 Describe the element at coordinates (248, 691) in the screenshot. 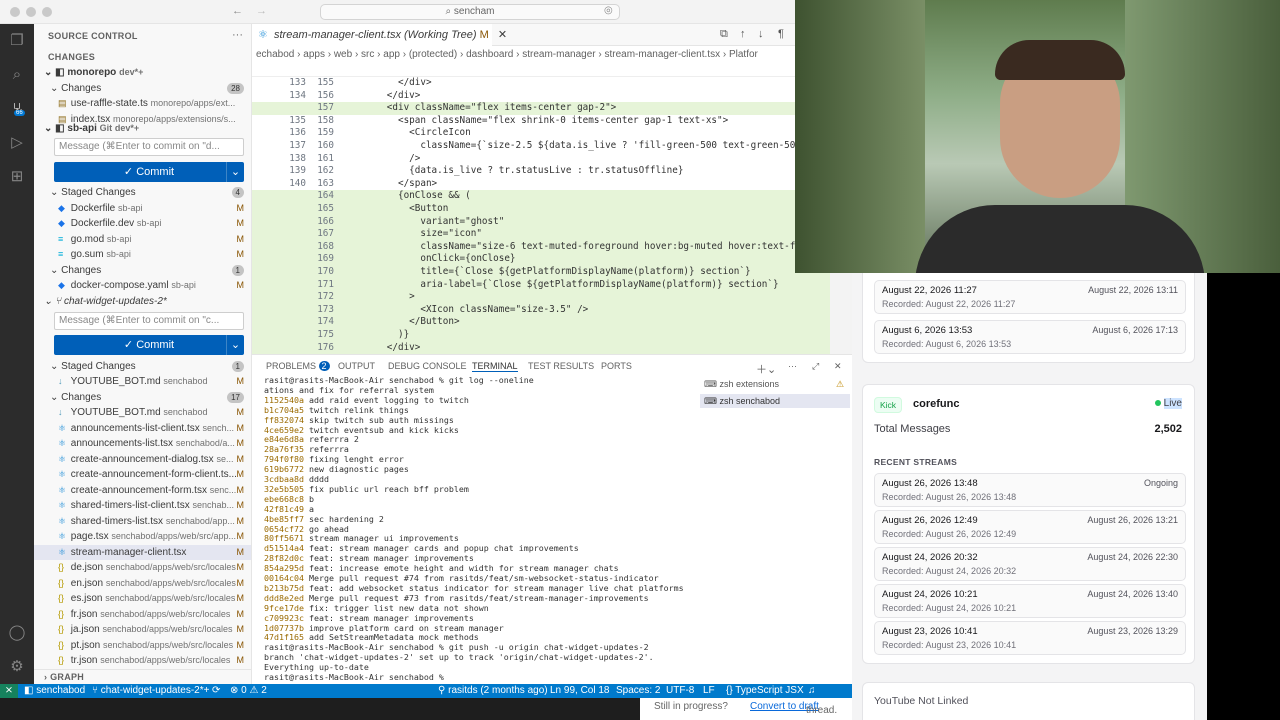

I see `problems-status: ⊗ 0 ⚠ 2` at that location.